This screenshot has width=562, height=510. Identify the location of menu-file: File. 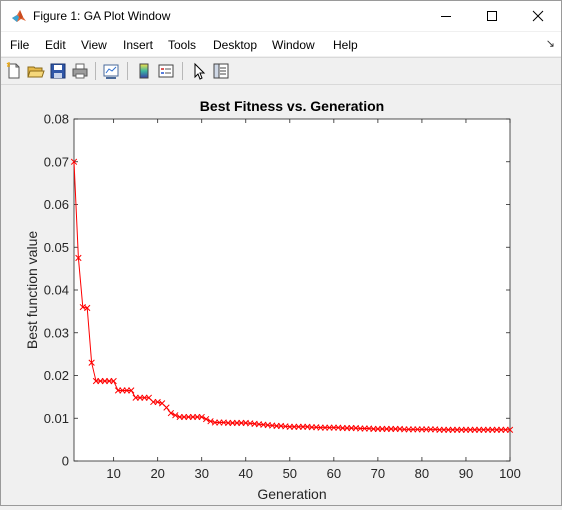
(19, 45).